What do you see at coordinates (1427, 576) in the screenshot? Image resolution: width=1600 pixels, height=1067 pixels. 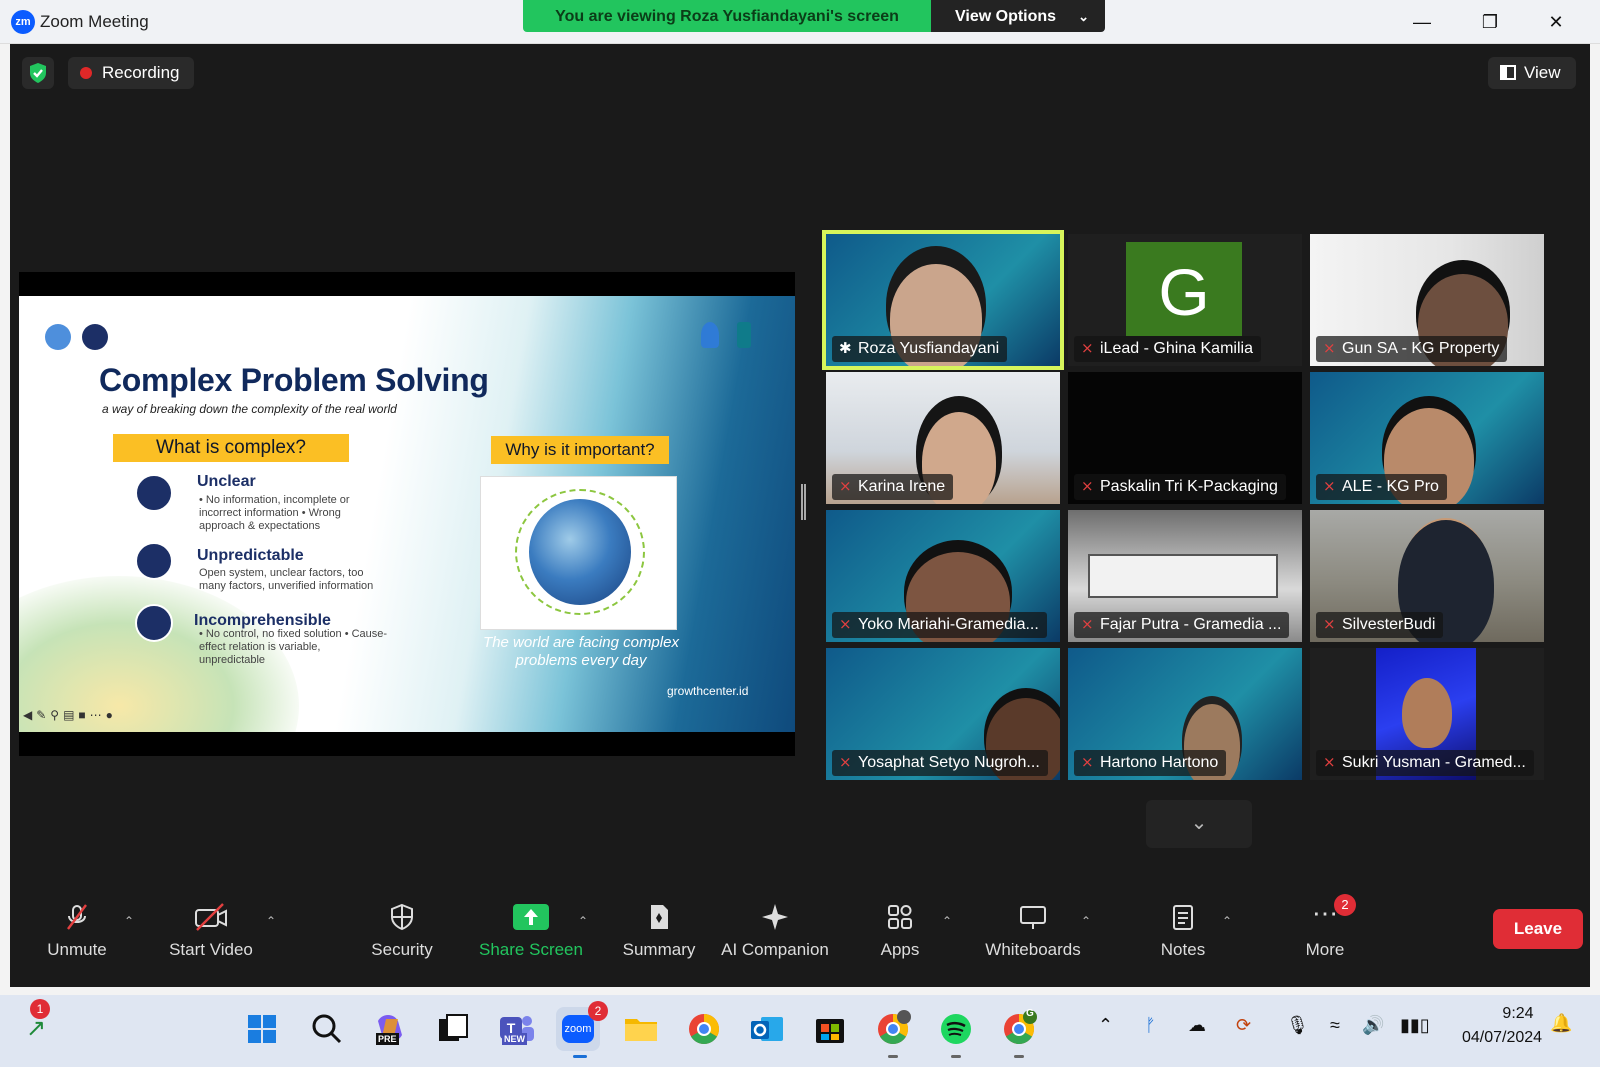 I see `participant-tile: ⨯ SilvesterBudi` at bounding box center [1427, 576].